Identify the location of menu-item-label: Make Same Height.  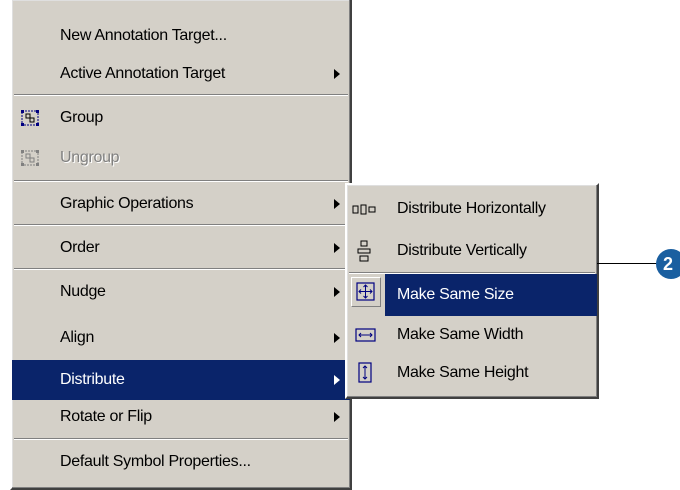
(463, 372).